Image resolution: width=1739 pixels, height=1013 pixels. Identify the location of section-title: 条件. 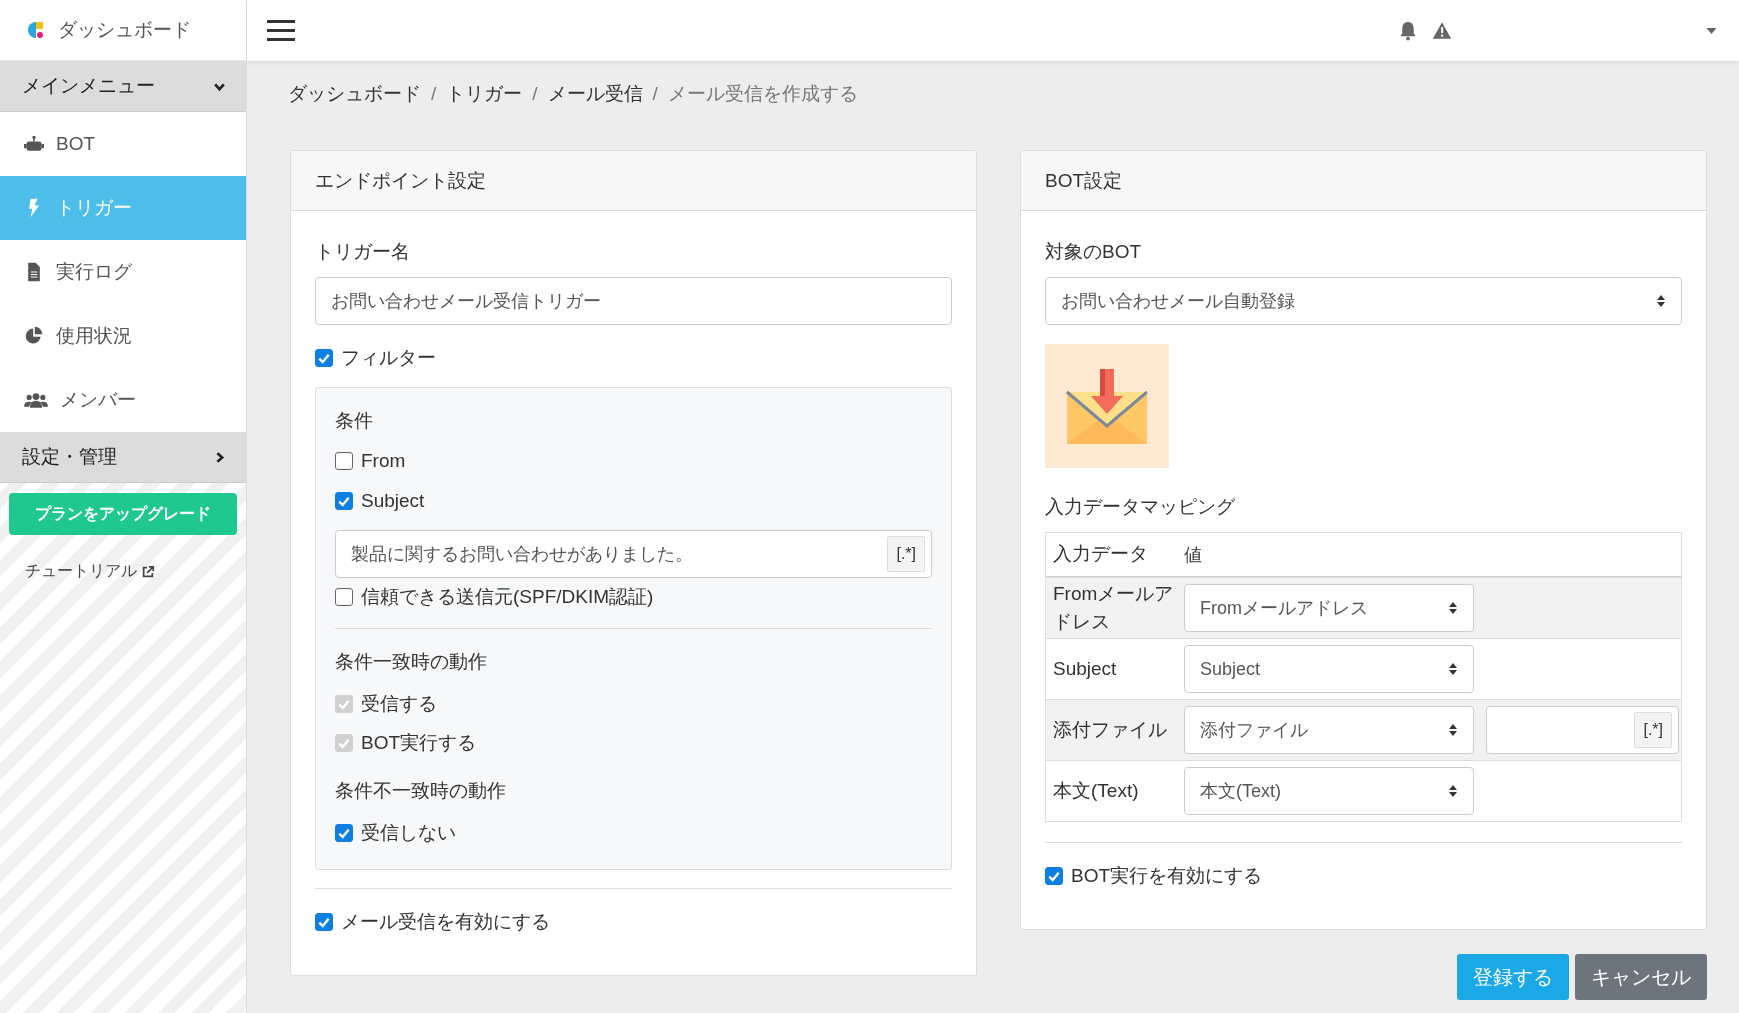
(354, 421).